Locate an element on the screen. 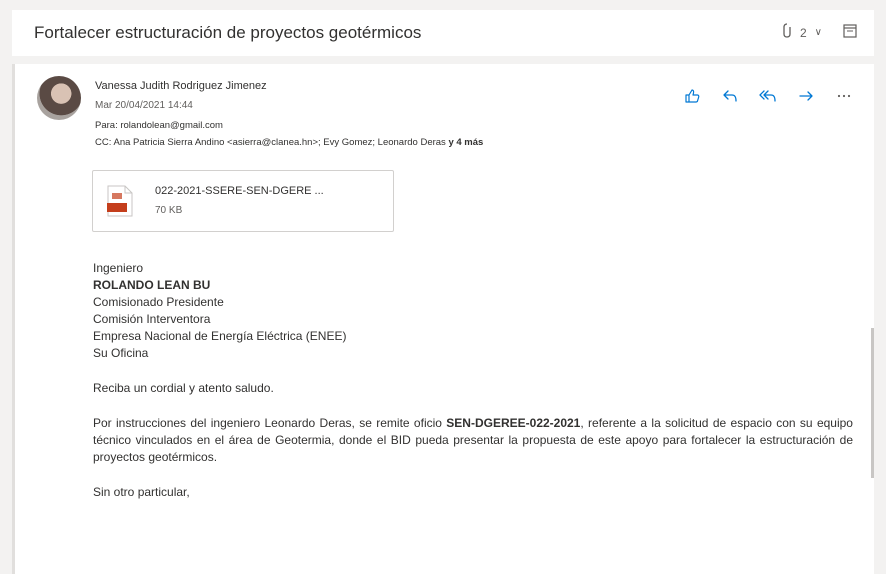  thumbs-up-icon is located at coordinates (692, 96).